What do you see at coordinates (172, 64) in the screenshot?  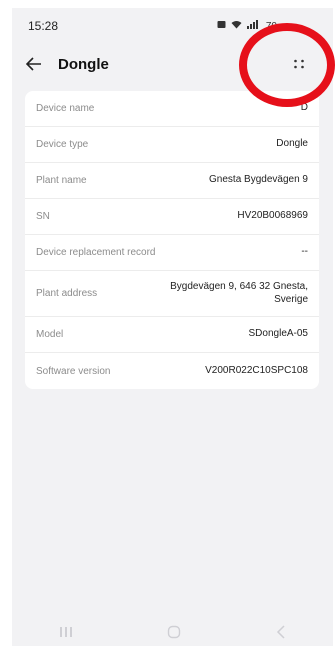 I see `app-header: Dongle` at bounding box center [172, 64].